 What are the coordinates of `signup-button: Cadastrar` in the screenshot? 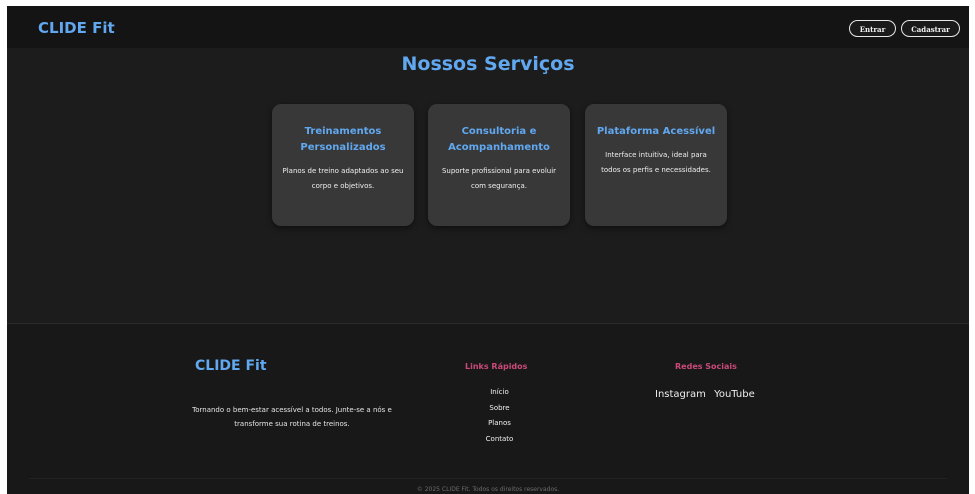 It's located at (930, 28).